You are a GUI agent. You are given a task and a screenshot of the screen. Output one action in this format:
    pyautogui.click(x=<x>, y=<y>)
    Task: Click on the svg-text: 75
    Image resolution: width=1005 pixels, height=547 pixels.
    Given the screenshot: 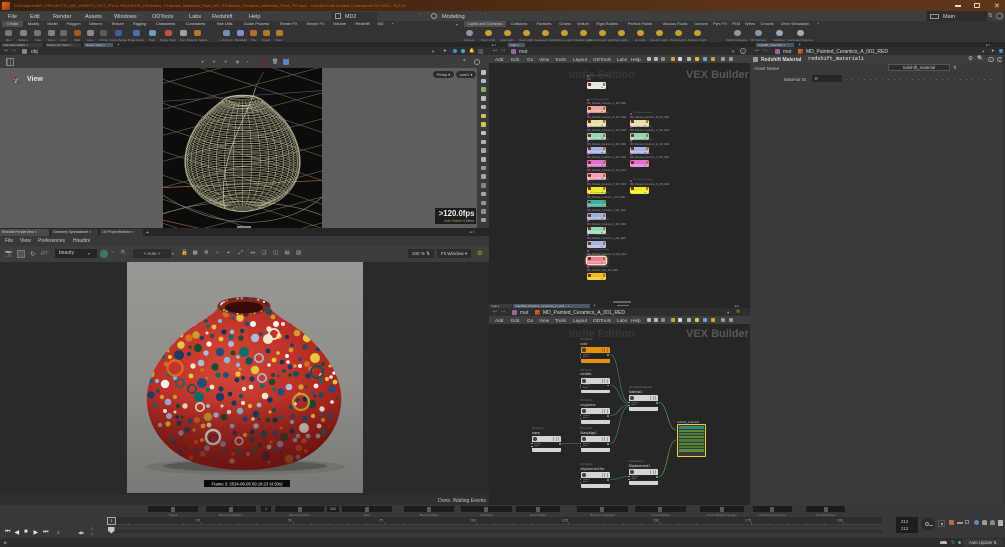 What is the action you would take?
    pyautogui.click(x=381, y=521)
    